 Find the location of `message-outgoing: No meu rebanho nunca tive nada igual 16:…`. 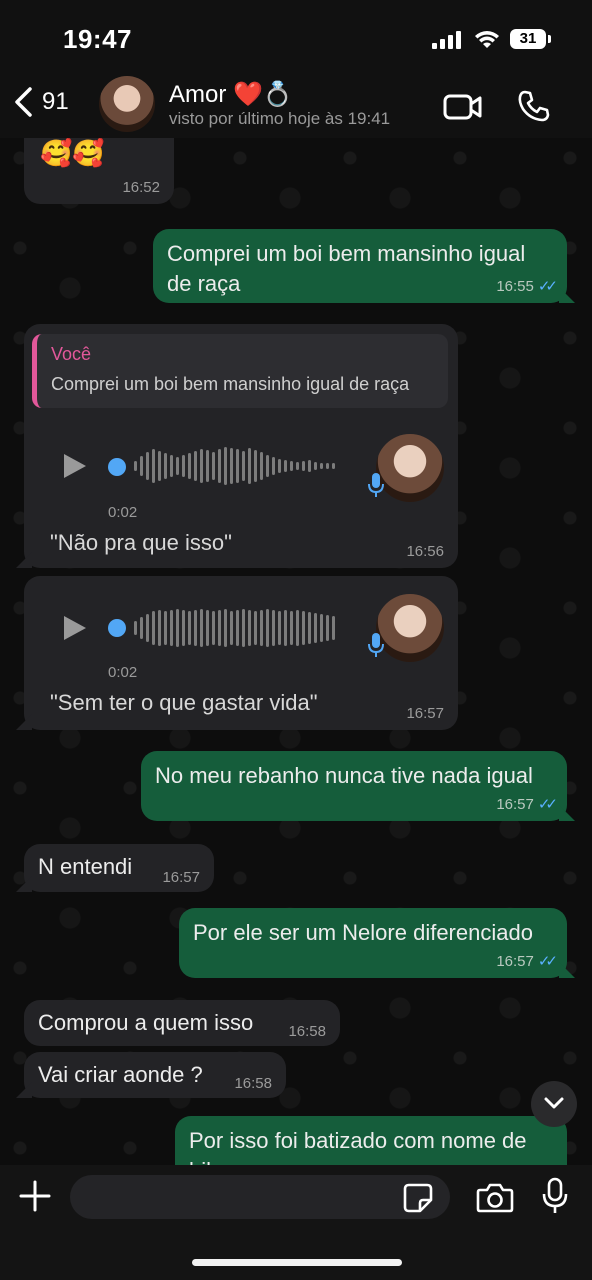

message-outgoing: No meu rebanho nunca tive nada igual 16:… is located at coordinates (354, 786).